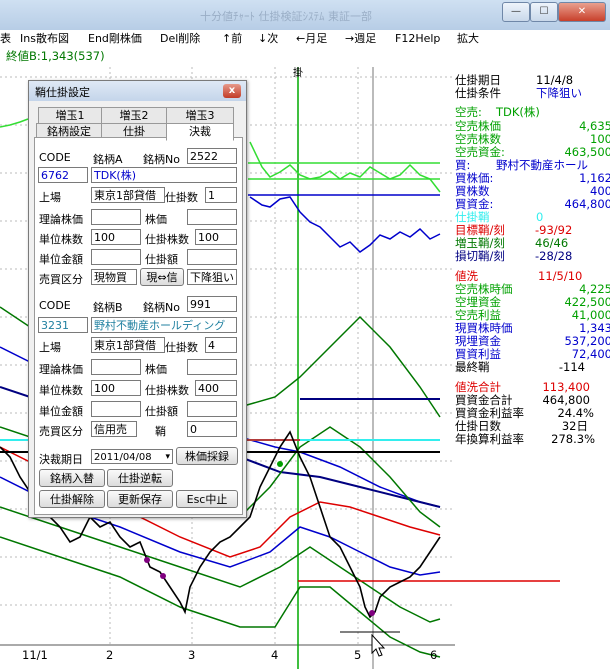 The height and width of the screenshot is (669, 610). Describe the element at coordinates (554, 256) in the screenshot. I see `info-c2-v: -28/28` at that location.